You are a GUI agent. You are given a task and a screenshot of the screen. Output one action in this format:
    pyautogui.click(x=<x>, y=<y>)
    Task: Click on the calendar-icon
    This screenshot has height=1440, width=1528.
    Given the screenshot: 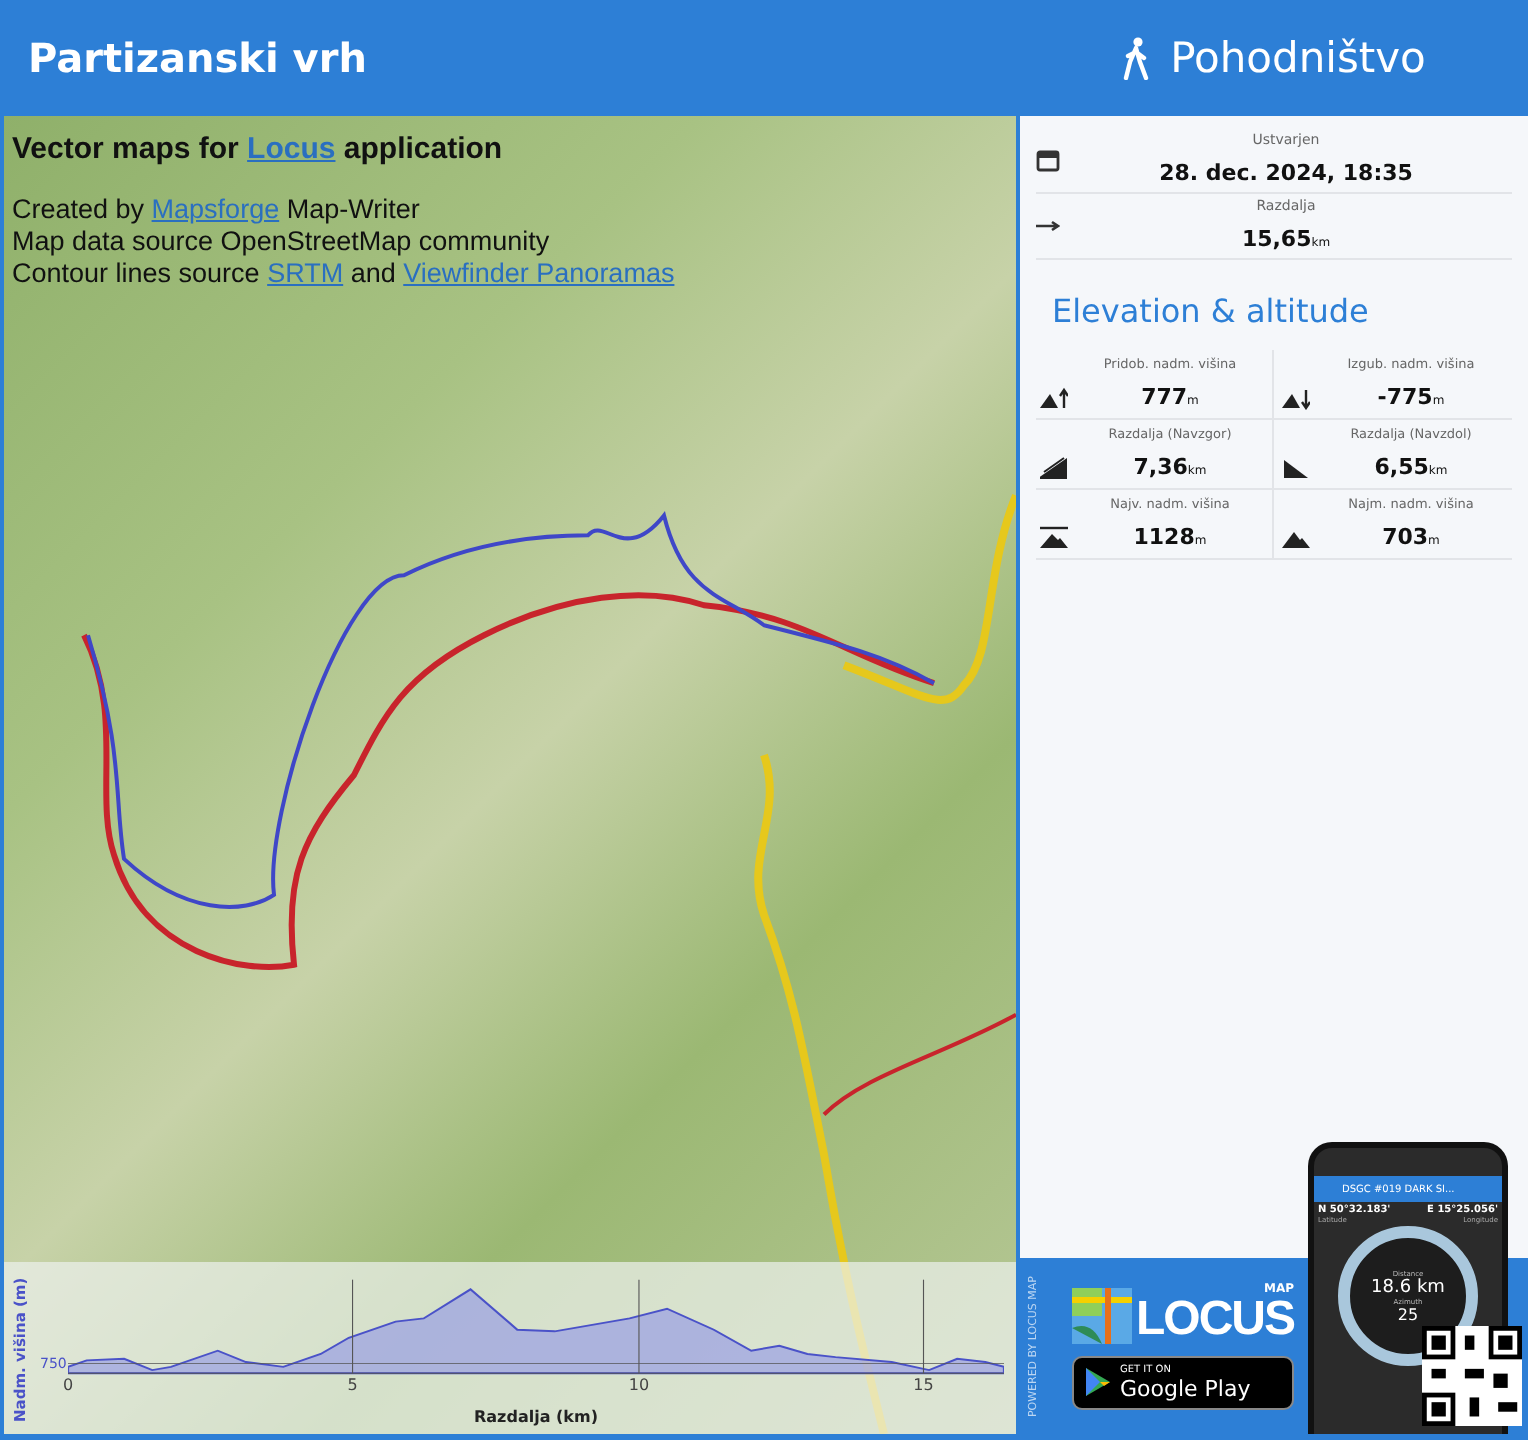 What is the action you would take?
    pyautogui.click(x=1048, y=159)
    